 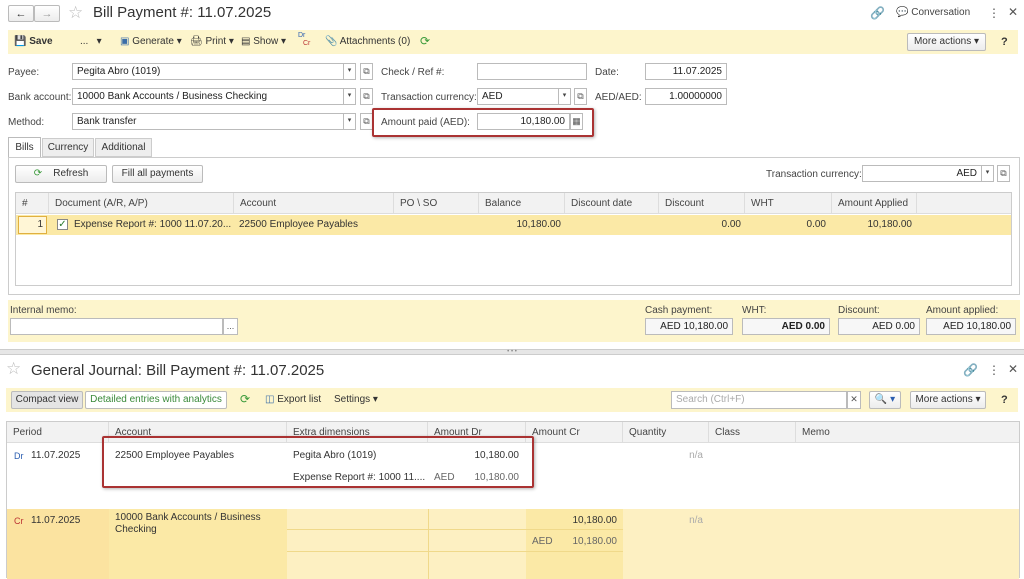 I want to click on payee-open-icon: ⧉, so click(x=366, y=71).